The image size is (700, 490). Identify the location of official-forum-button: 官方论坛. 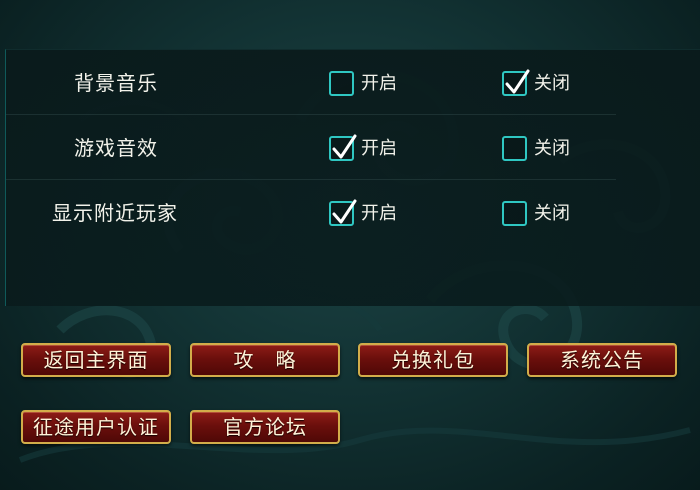
(265, 427).